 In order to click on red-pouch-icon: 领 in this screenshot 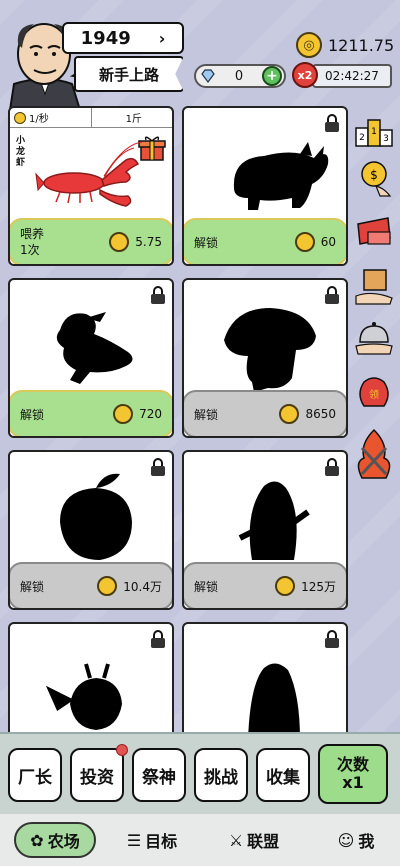, I will do `click(374, 390)`.